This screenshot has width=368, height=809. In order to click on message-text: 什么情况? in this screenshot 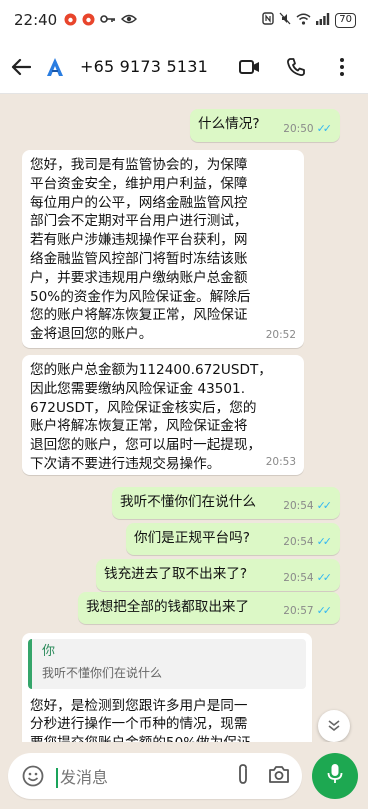, I will do `click(229, 124)`.